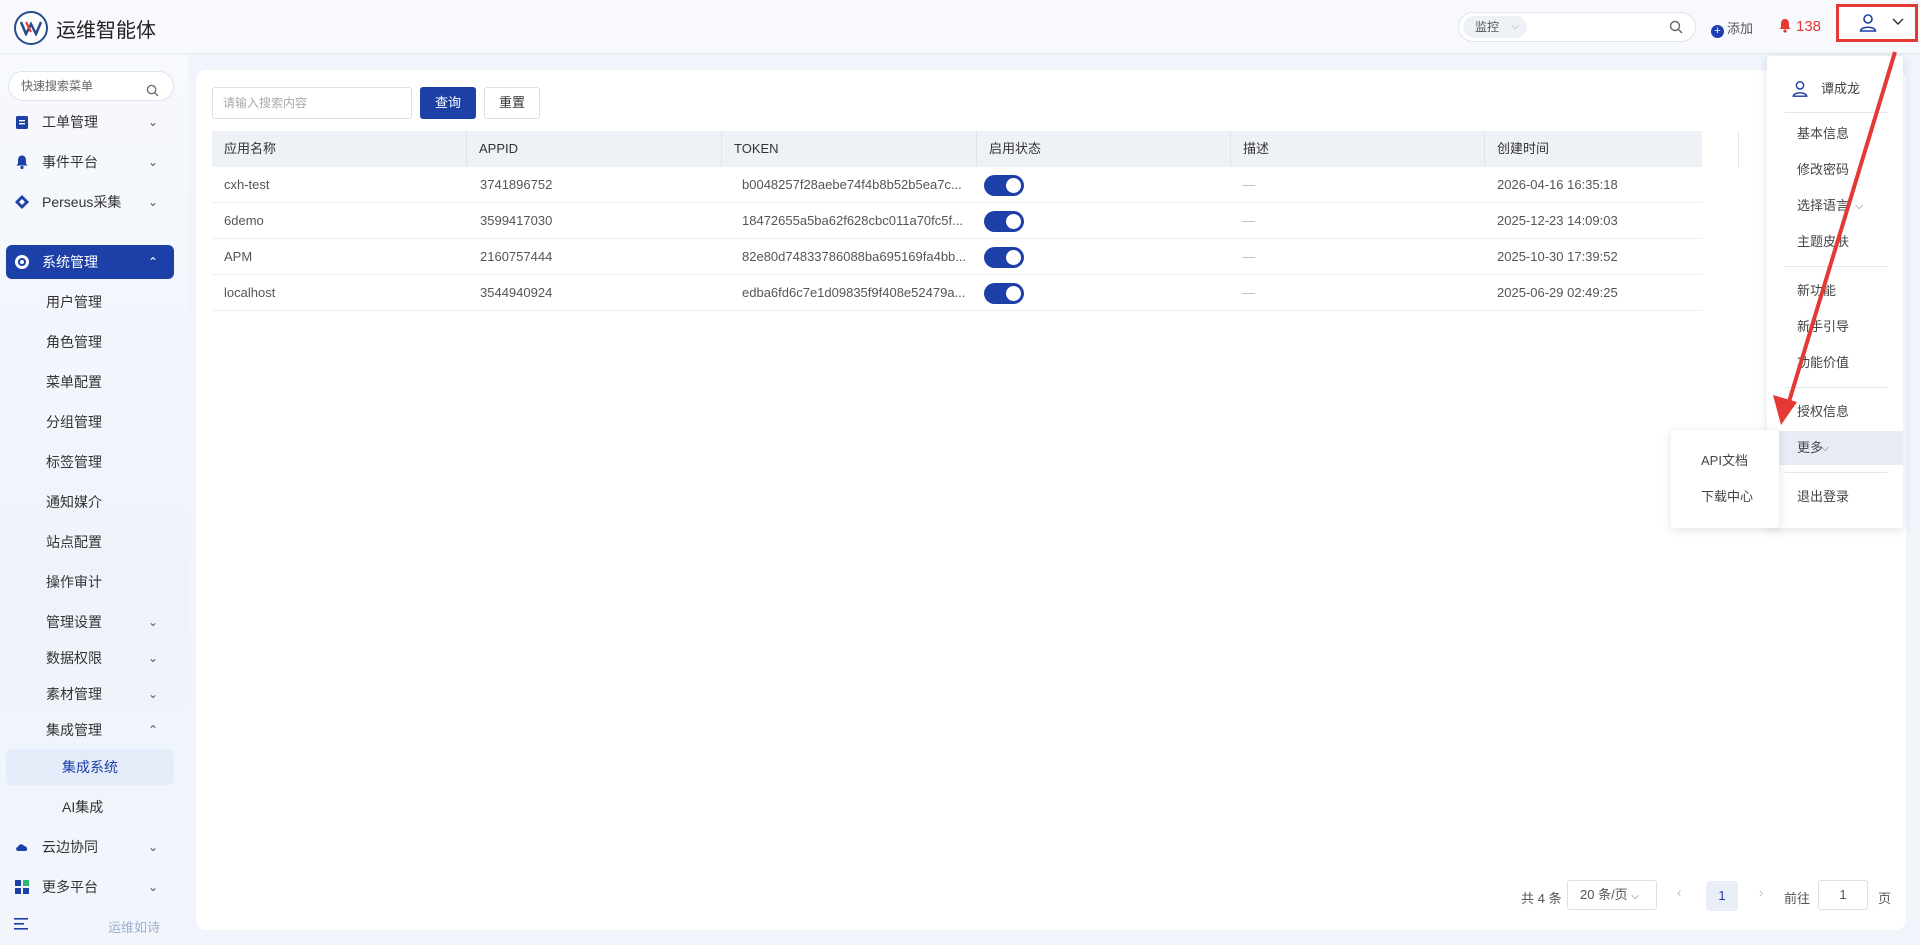 The height and width of the screenshot is (945, 1920). Describe the element at coordinates (90, 807) in the screenshot. I see `sidebar-subitem-ai-integration: AI集成` at that location.